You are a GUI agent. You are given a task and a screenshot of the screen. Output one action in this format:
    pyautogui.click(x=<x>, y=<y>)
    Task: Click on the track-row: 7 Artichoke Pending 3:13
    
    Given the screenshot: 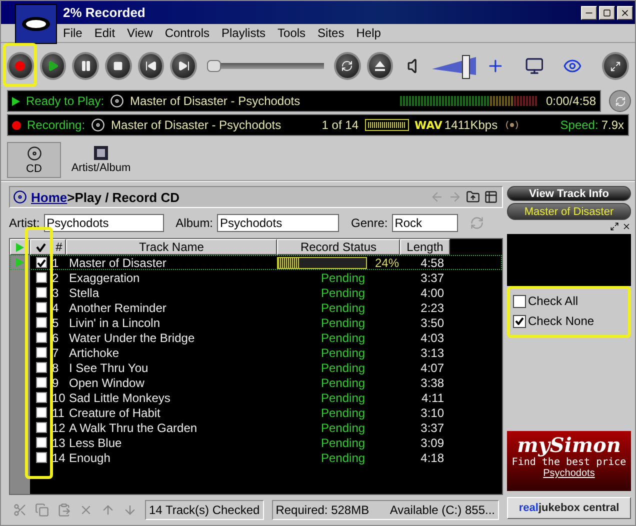 What is the action you would take?
    pyautogui.click(x=256, y=352)
    